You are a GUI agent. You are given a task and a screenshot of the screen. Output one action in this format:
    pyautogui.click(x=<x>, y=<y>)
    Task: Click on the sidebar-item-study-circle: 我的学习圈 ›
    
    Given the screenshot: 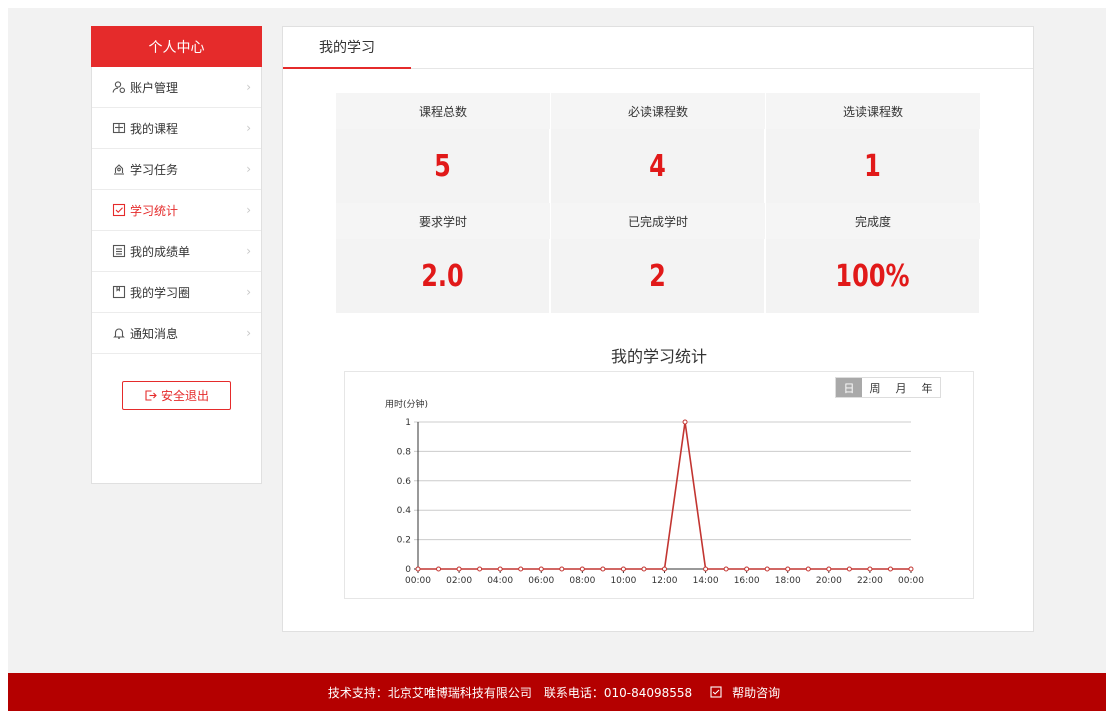 What is the action you would take?
    pyautogui.click(x=176, y=292)
    